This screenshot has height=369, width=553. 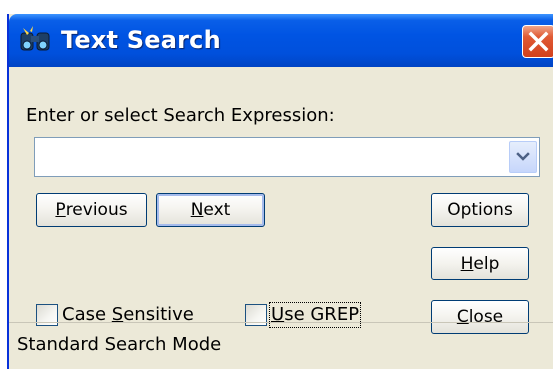 I want to click on chevron-down-icon, so click(x=523, y=156).